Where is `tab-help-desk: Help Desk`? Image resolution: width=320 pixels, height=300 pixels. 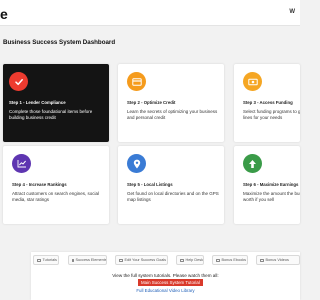
tab-help-desk: Help Desk is located at coordinates (190, 260).